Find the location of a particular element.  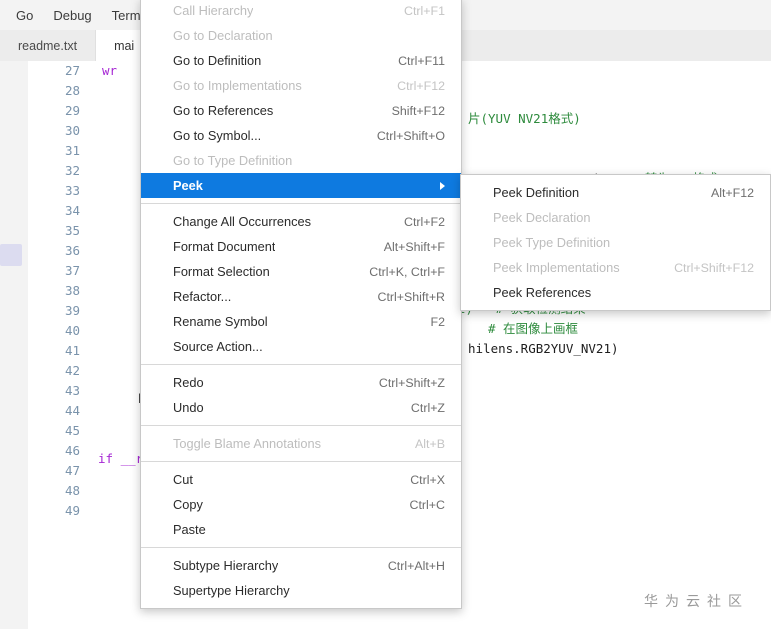

menu-item-shortcut: Shift+F12 is located at coordinates (418, 110).